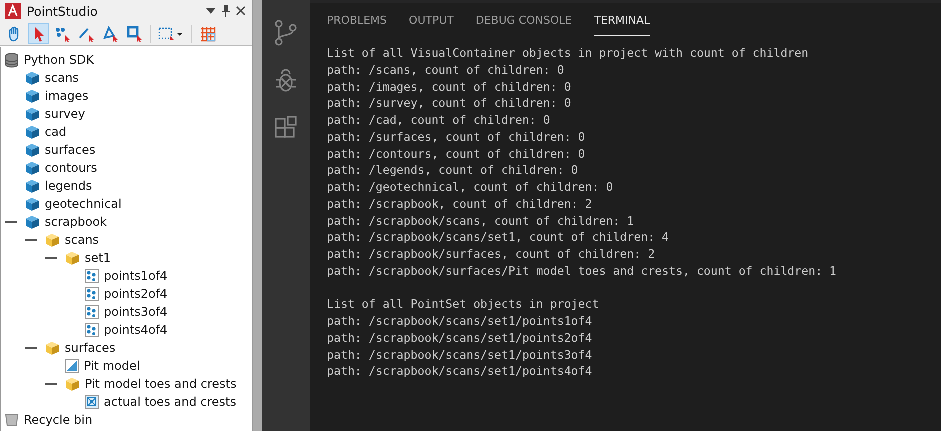 This screenshot has height=431, width=941. Describe the element at coordinates (460, 355) in the screenshot. I see `terminal-line: path: /scrapbook/scans/set1/points3of4` at that location.